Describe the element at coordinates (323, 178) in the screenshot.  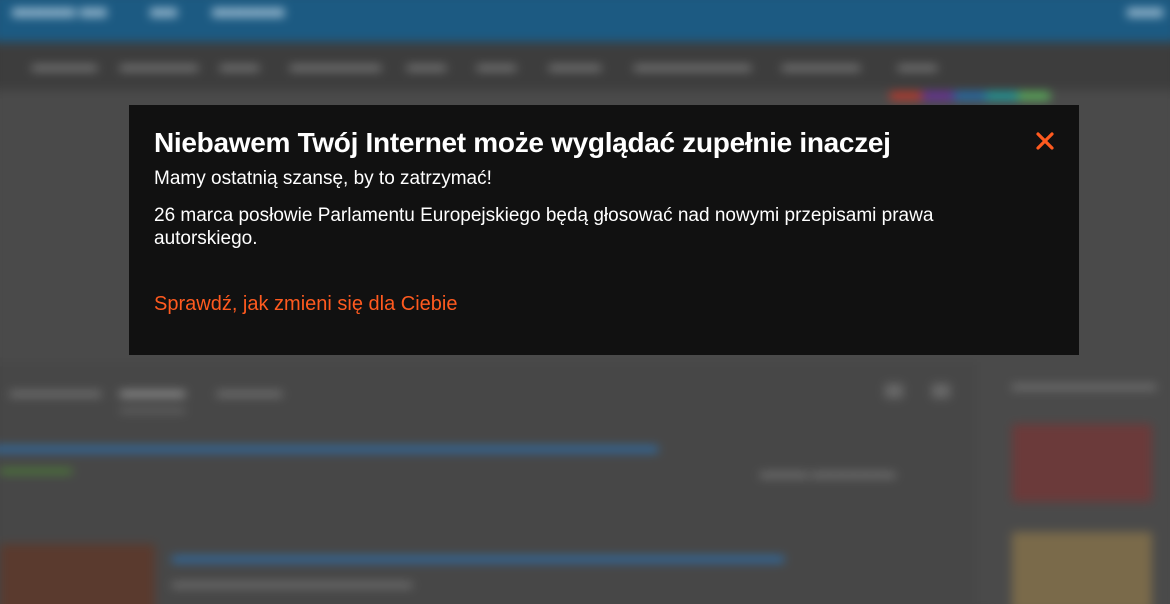
I see `modal-subtitle: Mamy ostatnią szansę, by to zatrzymać!` at that location.